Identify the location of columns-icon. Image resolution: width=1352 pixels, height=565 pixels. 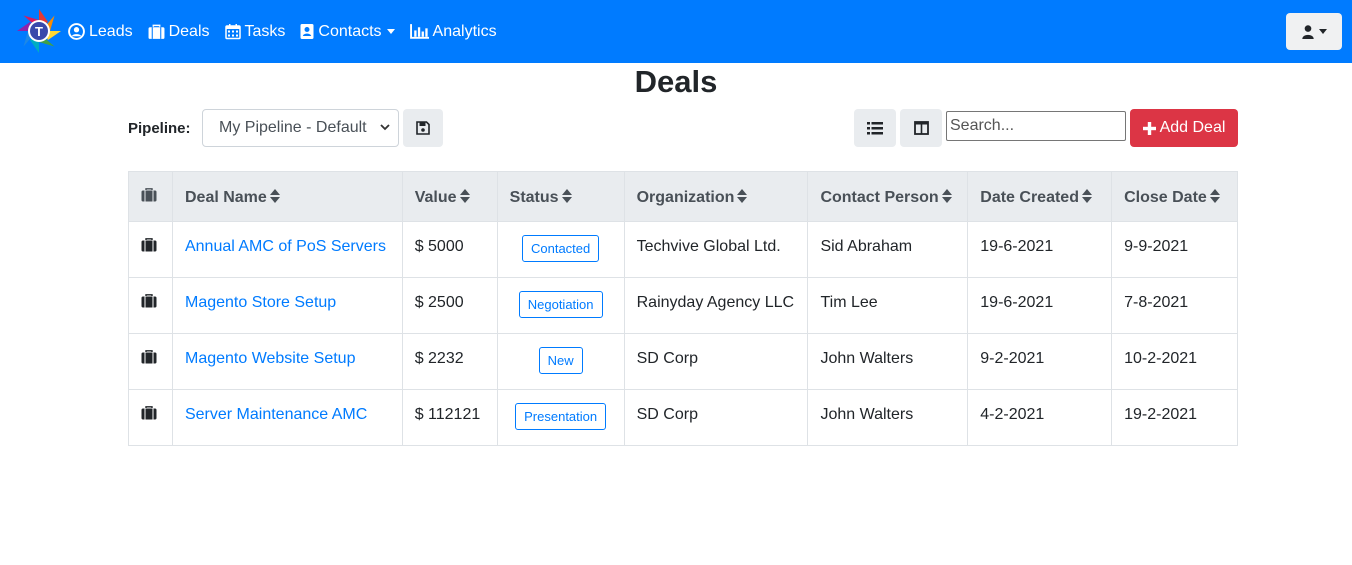
(921, 128).